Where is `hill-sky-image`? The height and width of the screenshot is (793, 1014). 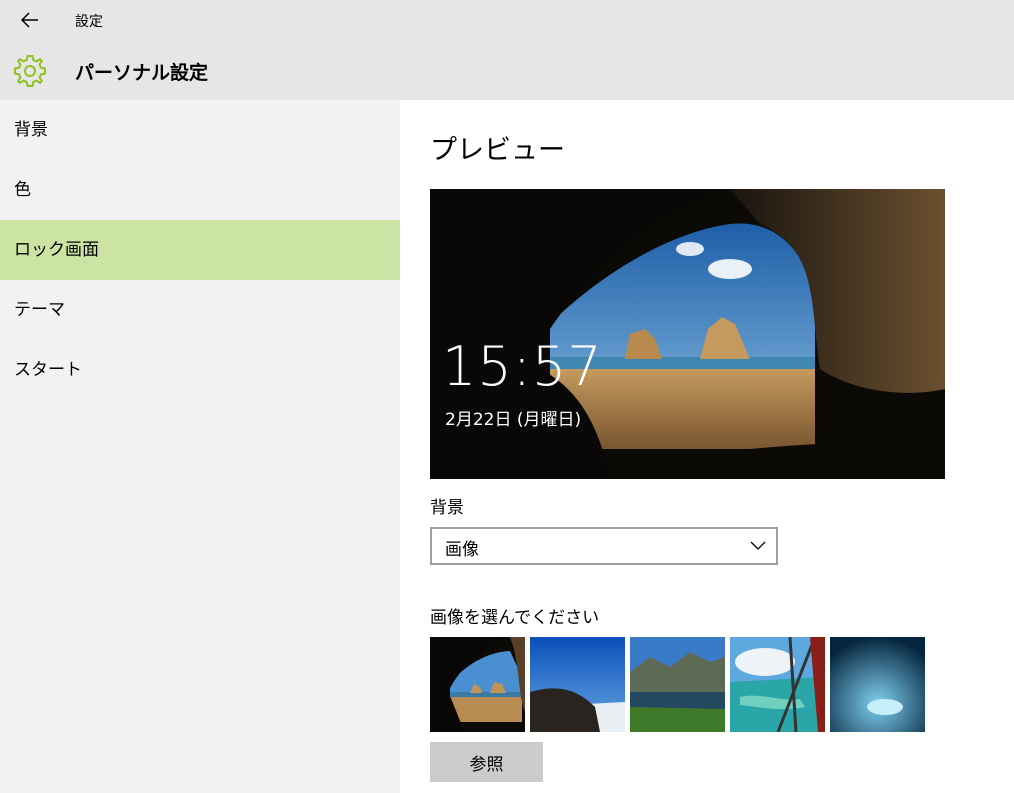 hill-sky-image is located at coordinates (577, 684).